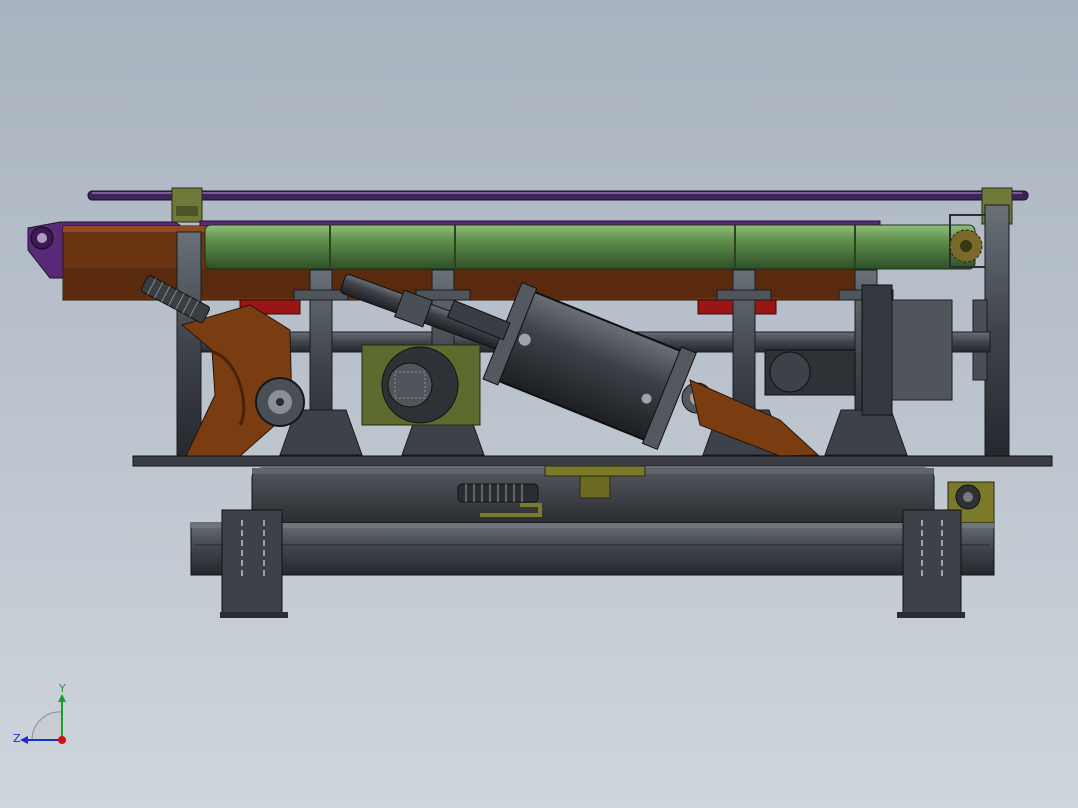  Describe the element at coordinates (189, 344) in the screenshot. I see `left-frame-post` at that location.